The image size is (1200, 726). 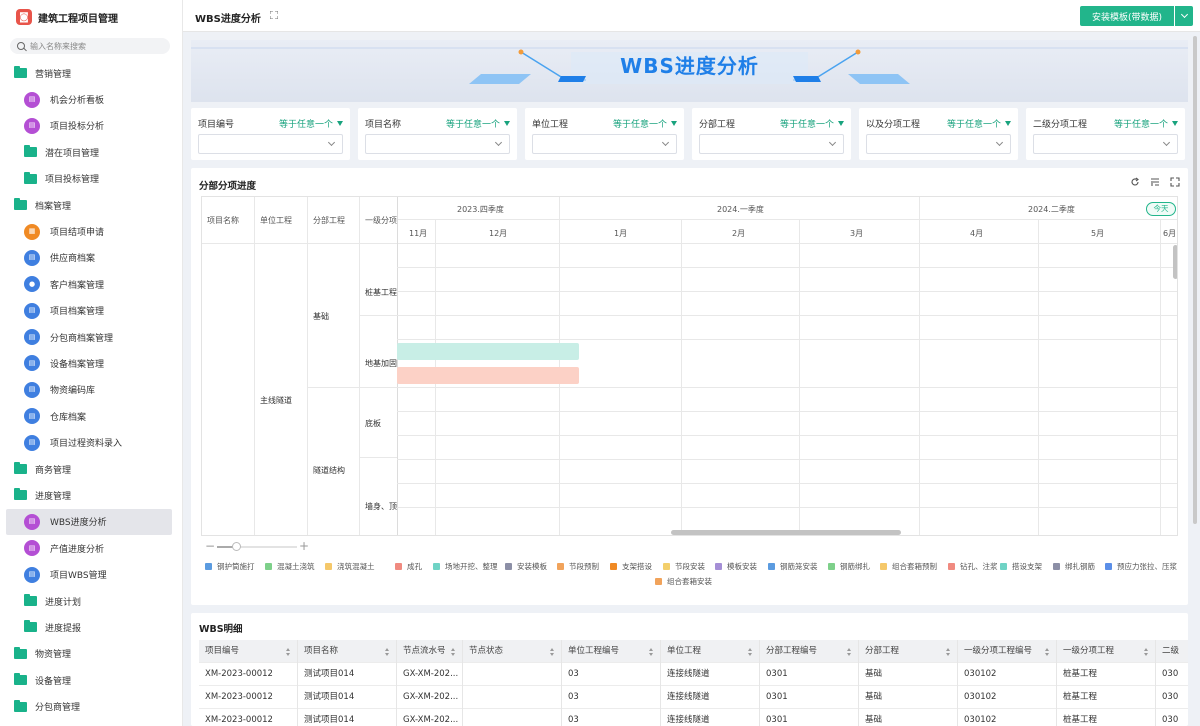 I want to click on column-header: 项目名称, so click(x=347, y=651).